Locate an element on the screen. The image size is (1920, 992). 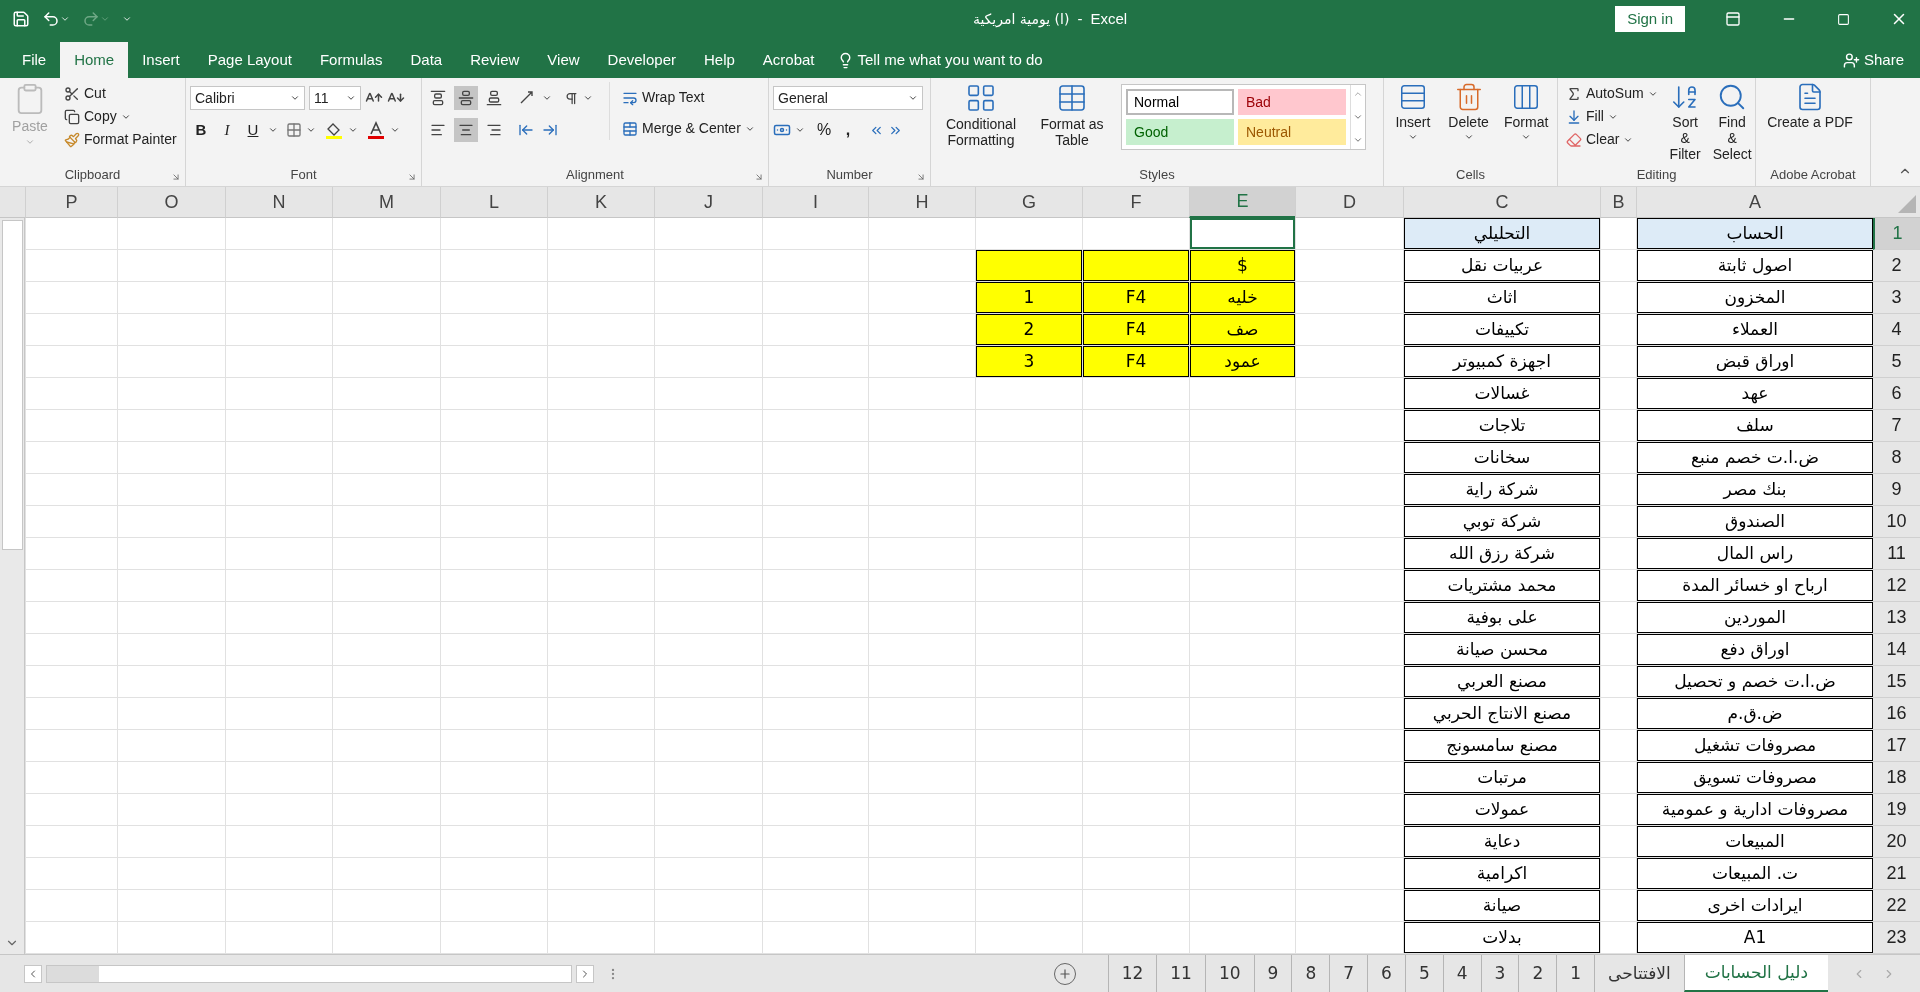
restore-icon is located at coordinates (1843, 19).